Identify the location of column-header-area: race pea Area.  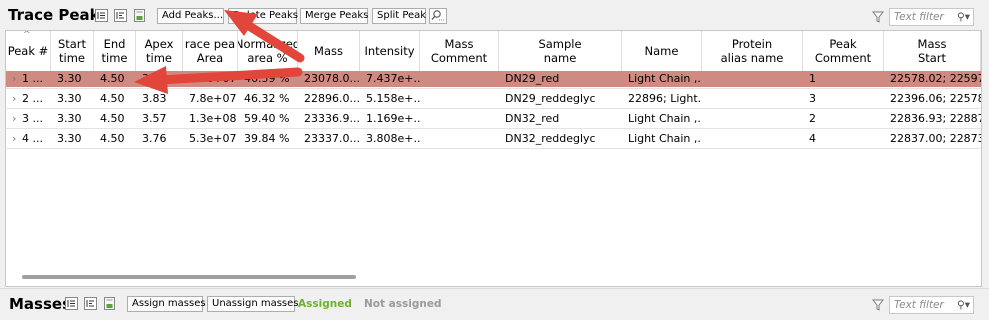
(210, 51).